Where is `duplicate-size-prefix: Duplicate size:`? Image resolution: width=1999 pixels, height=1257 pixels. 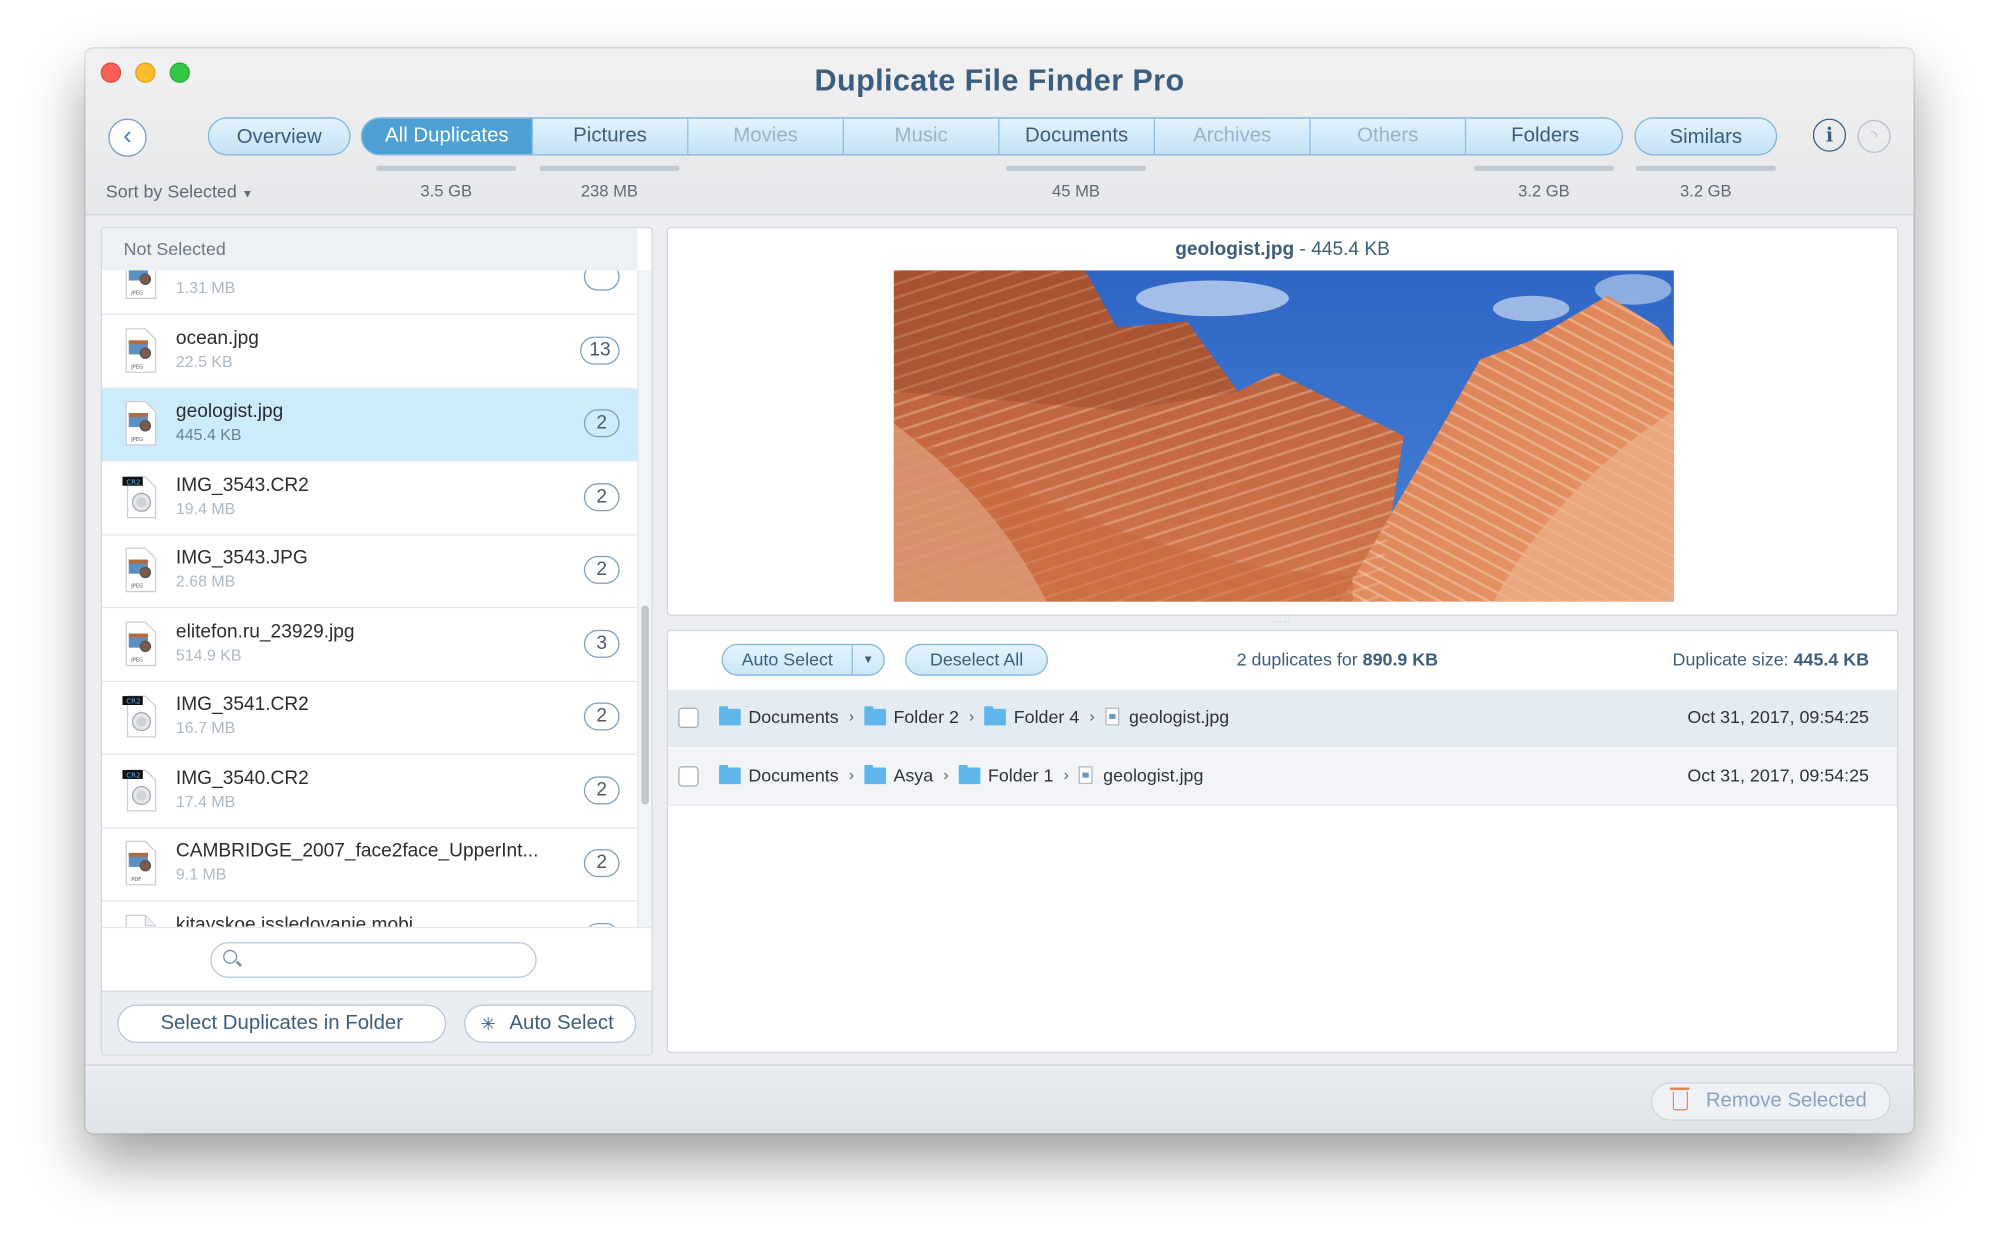 duplicate-size-prefix: Duplicate size: is located at coordinates (1733, 659).